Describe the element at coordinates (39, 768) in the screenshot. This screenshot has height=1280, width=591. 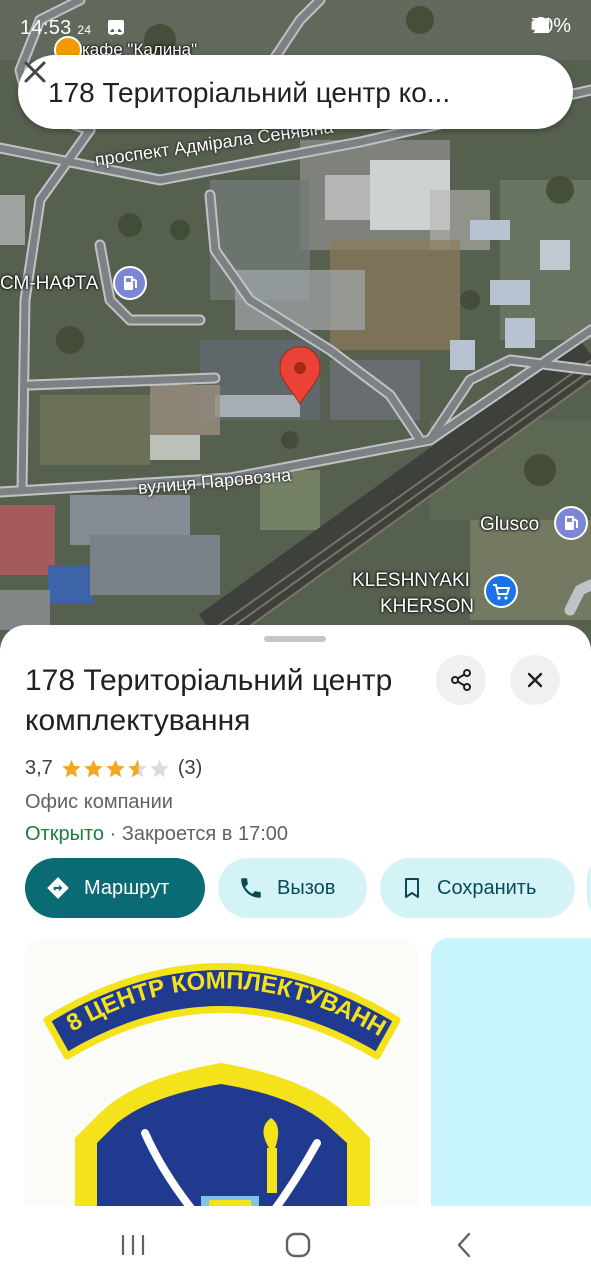
I see `rating-value: 3,7` at that location.